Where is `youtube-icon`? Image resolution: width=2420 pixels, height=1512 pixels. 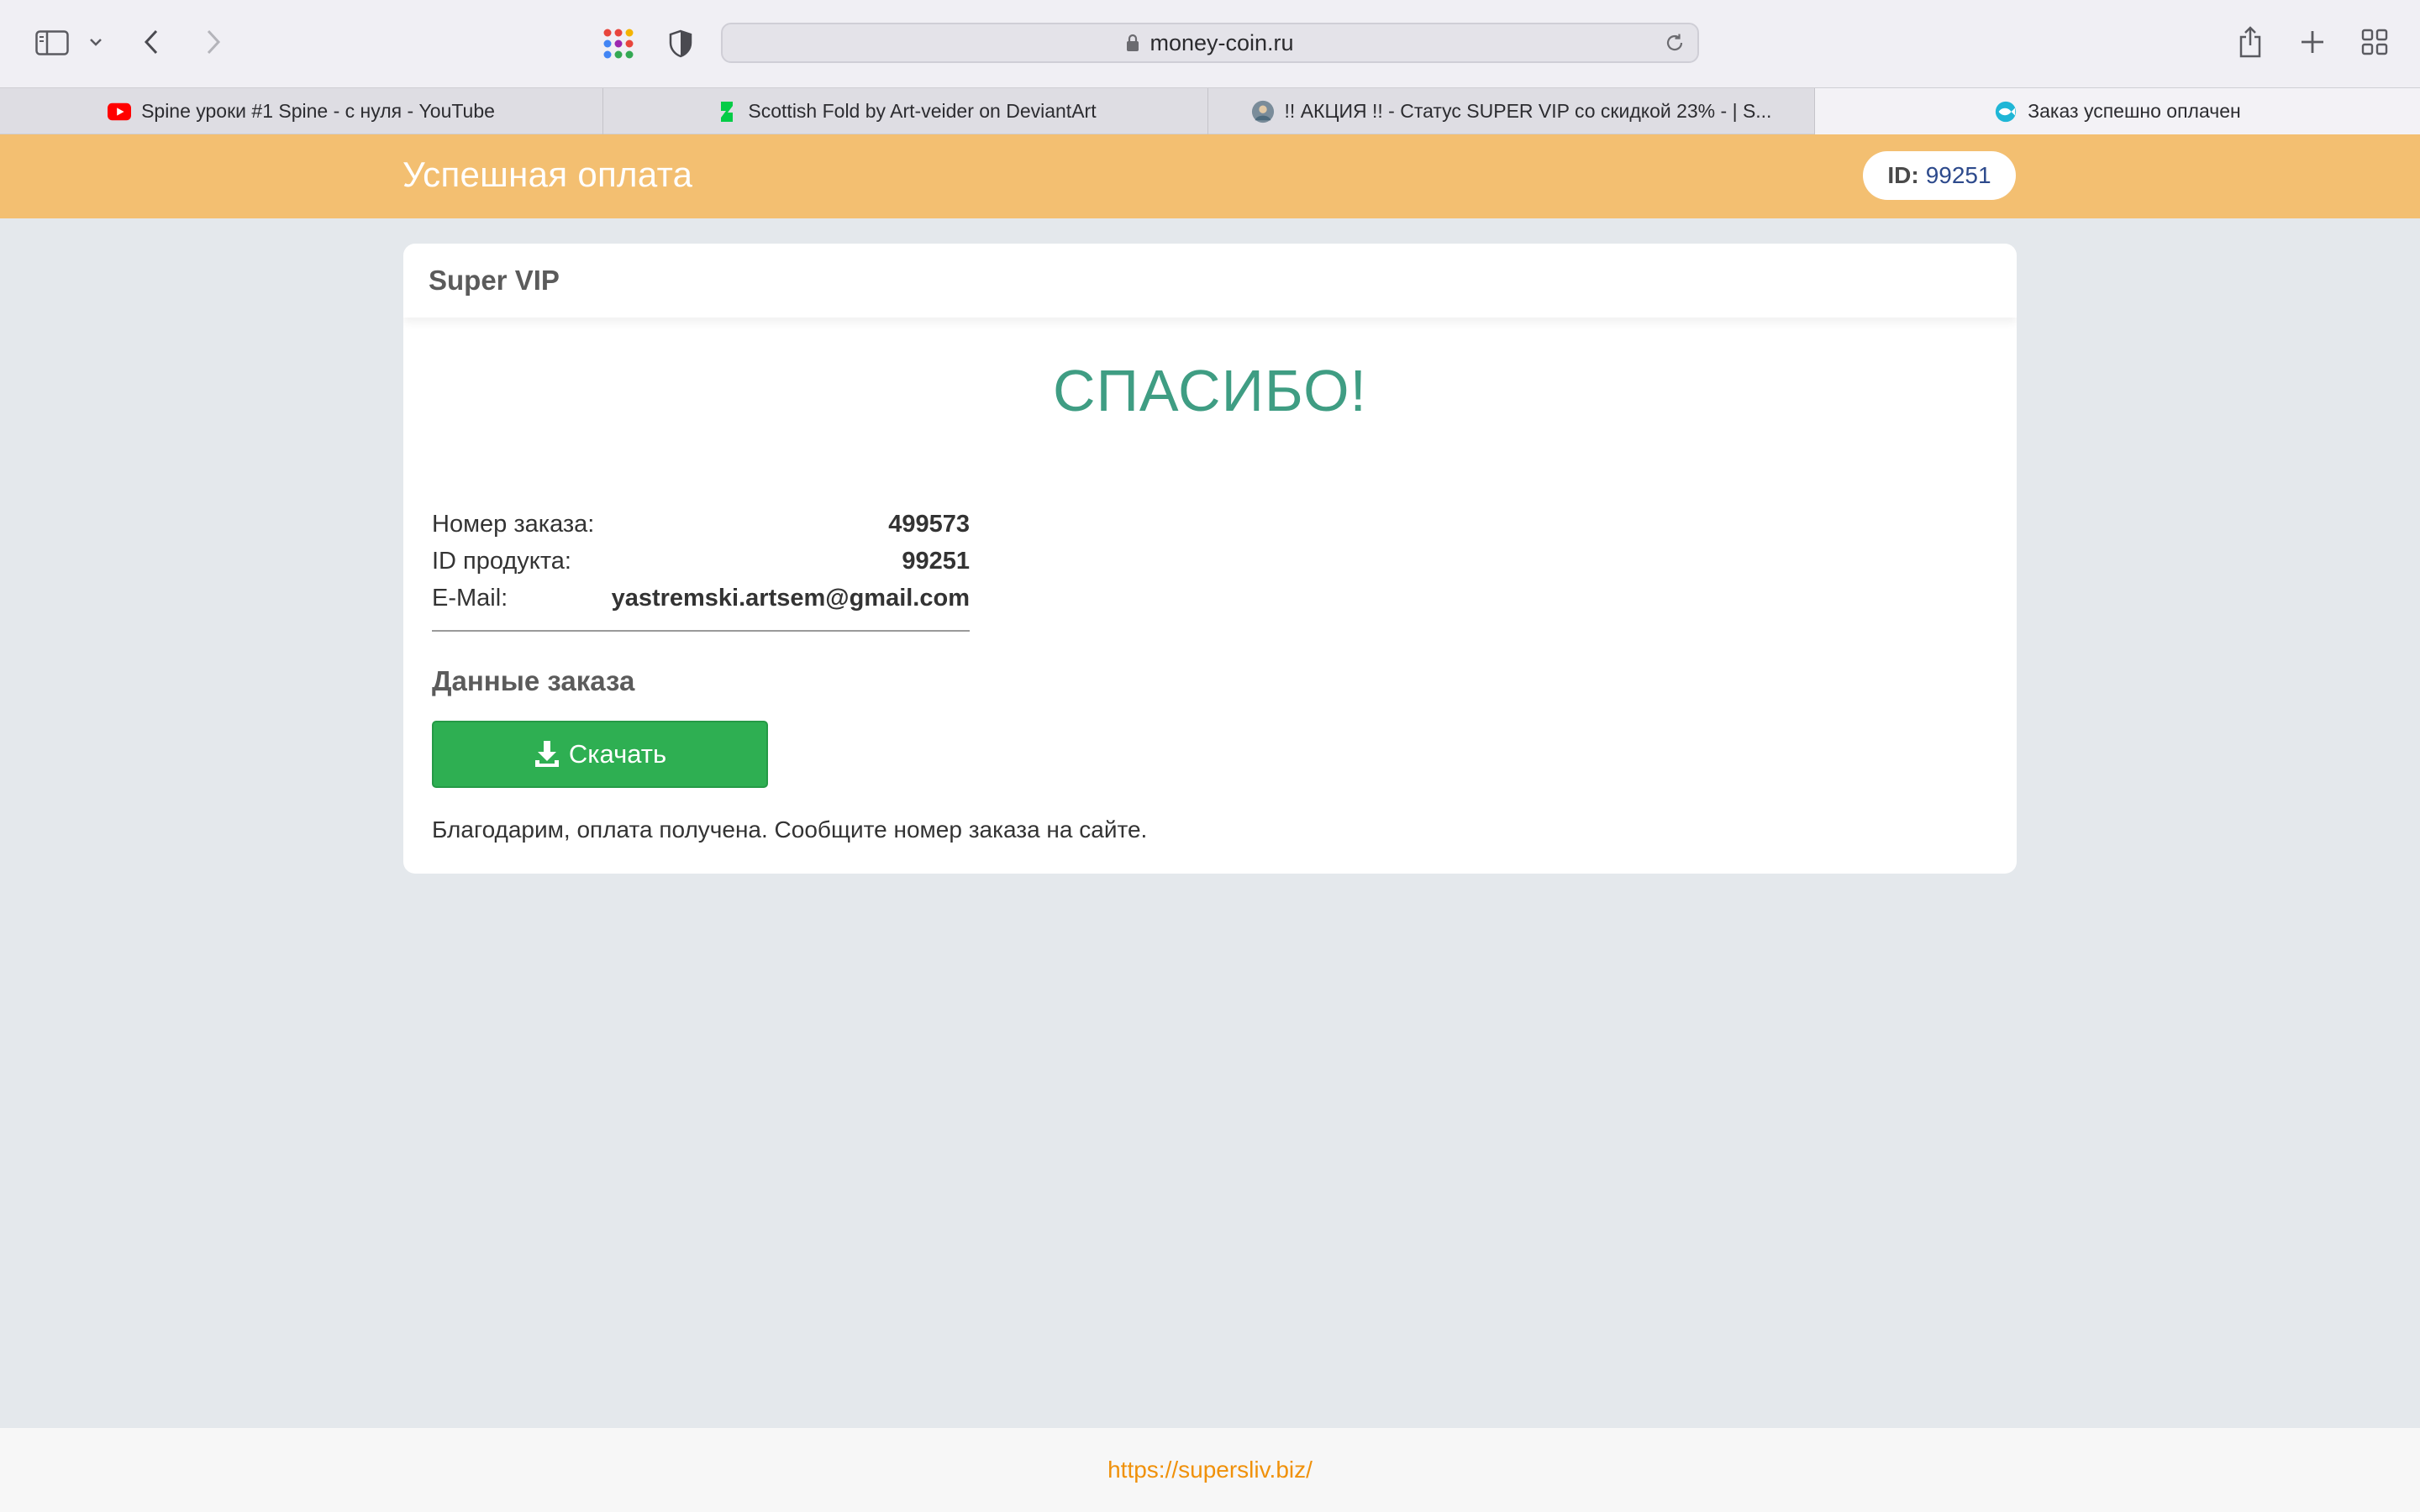 youtube-icon is located at coordinates (120, 111).